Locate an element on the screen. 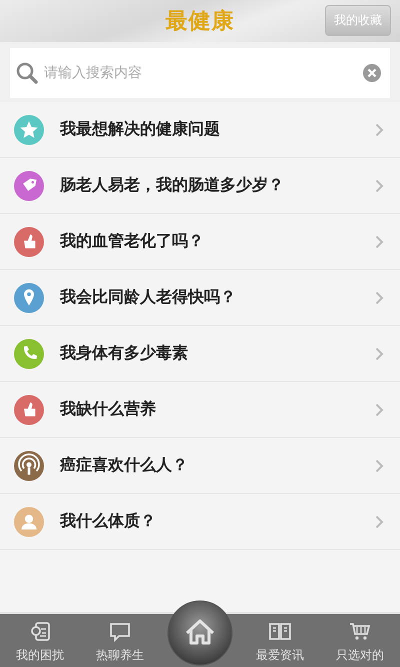  home-button is located at coordinates (200, 633).